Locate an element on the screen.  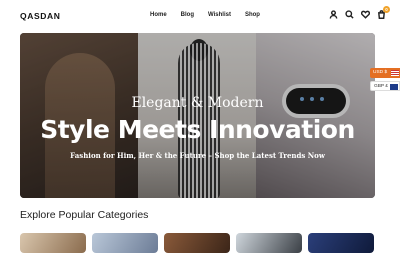
currency-gbp-label: GBP £ is located at coordinates (381, 86).